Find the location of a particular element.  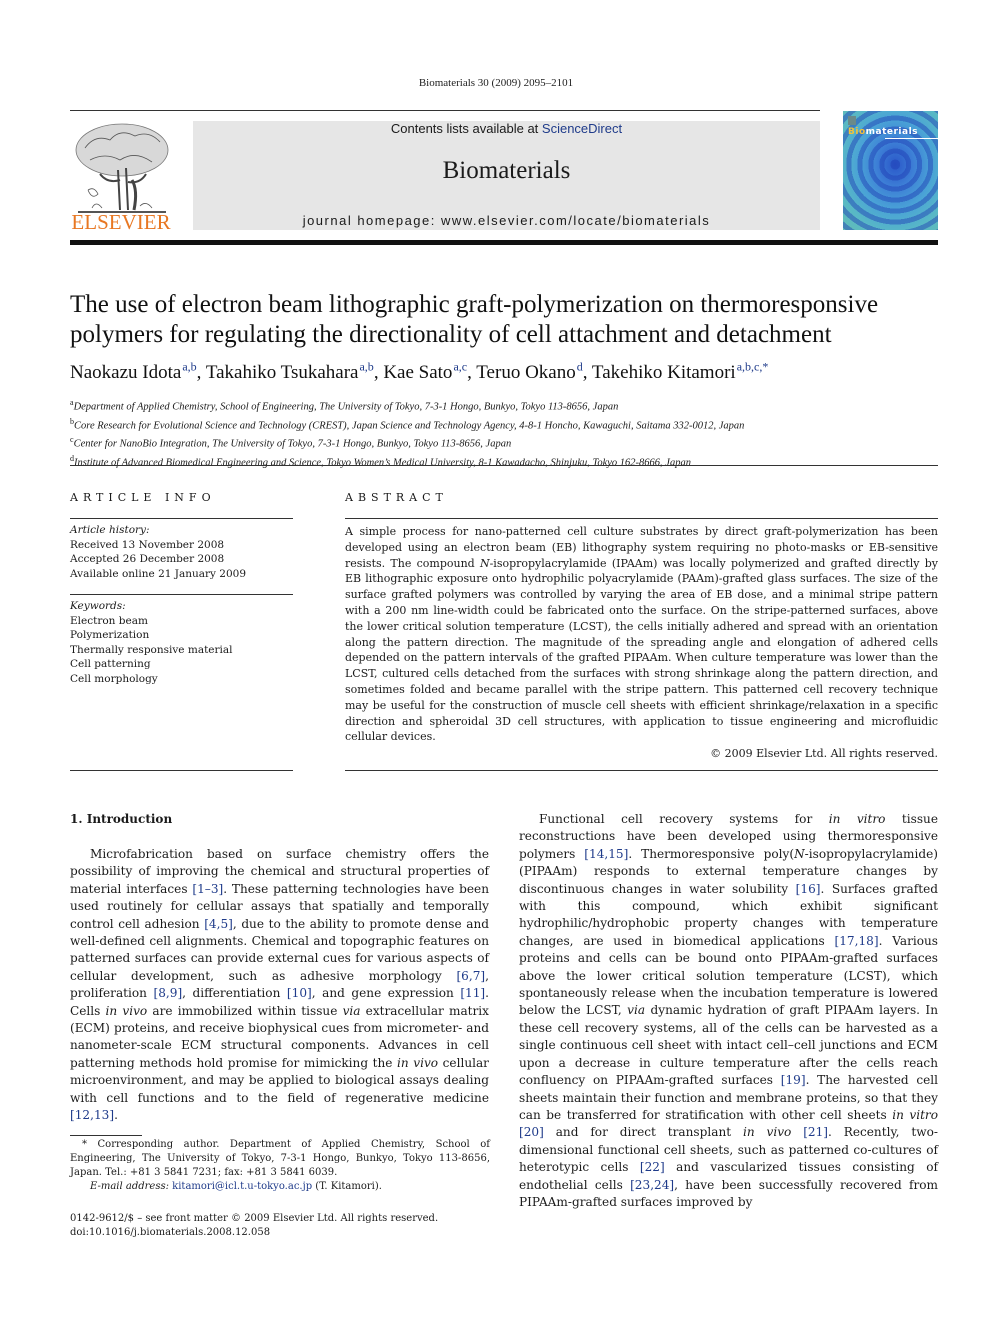

author: Kae Sato is located at coordinates (417, 372).